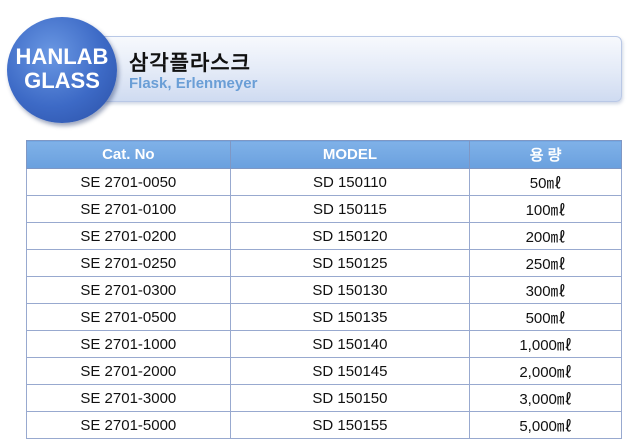 The height and width of the screenshot is (446, 644). Describe the element at coordinates (350, 290) in the screenshot. I see `cell-model: SD 150130` at that location.